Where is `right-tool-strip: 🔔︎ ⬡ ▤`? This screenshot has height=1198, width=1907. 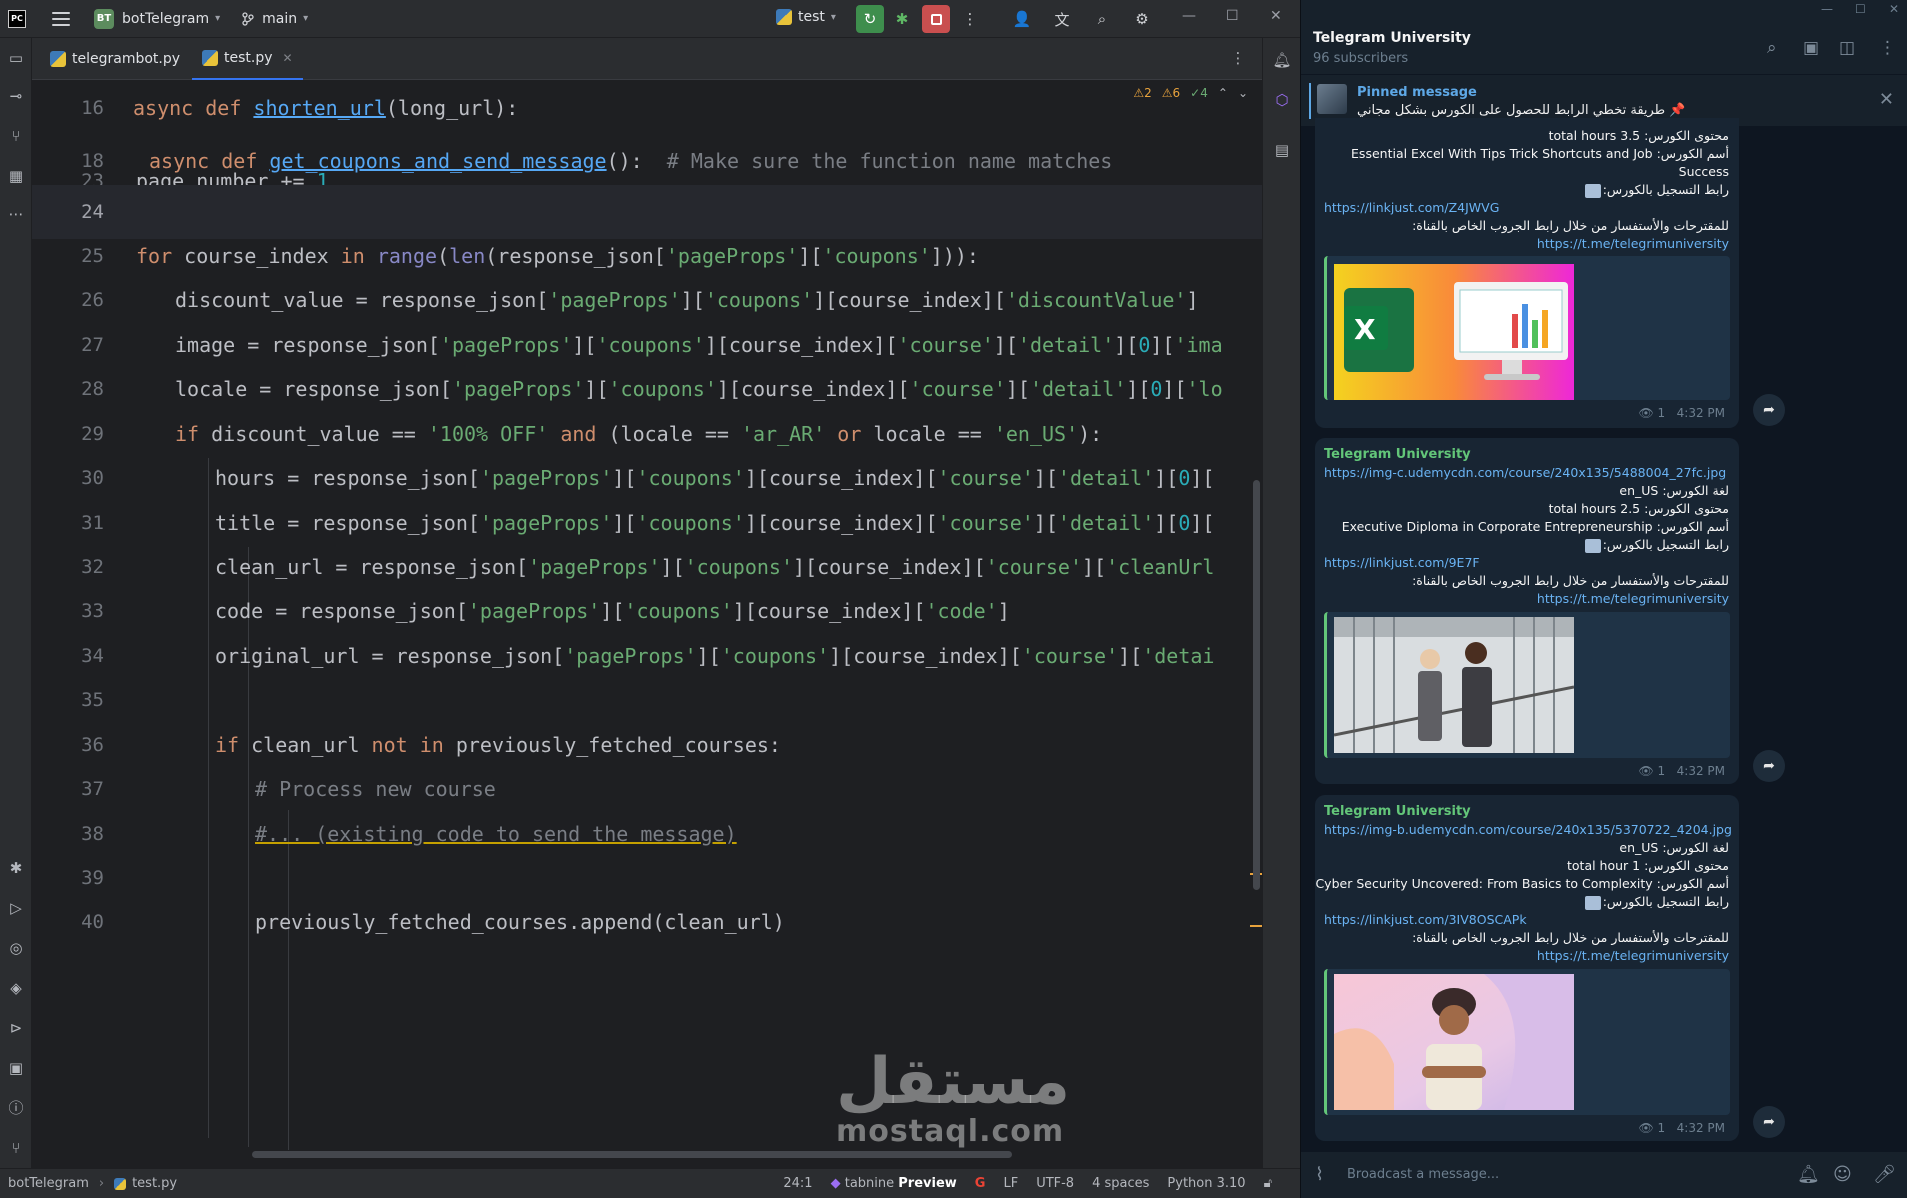
right-tool-strip: 🔔︎ ⬡ ▤ is located at coordinates (1281, 608).